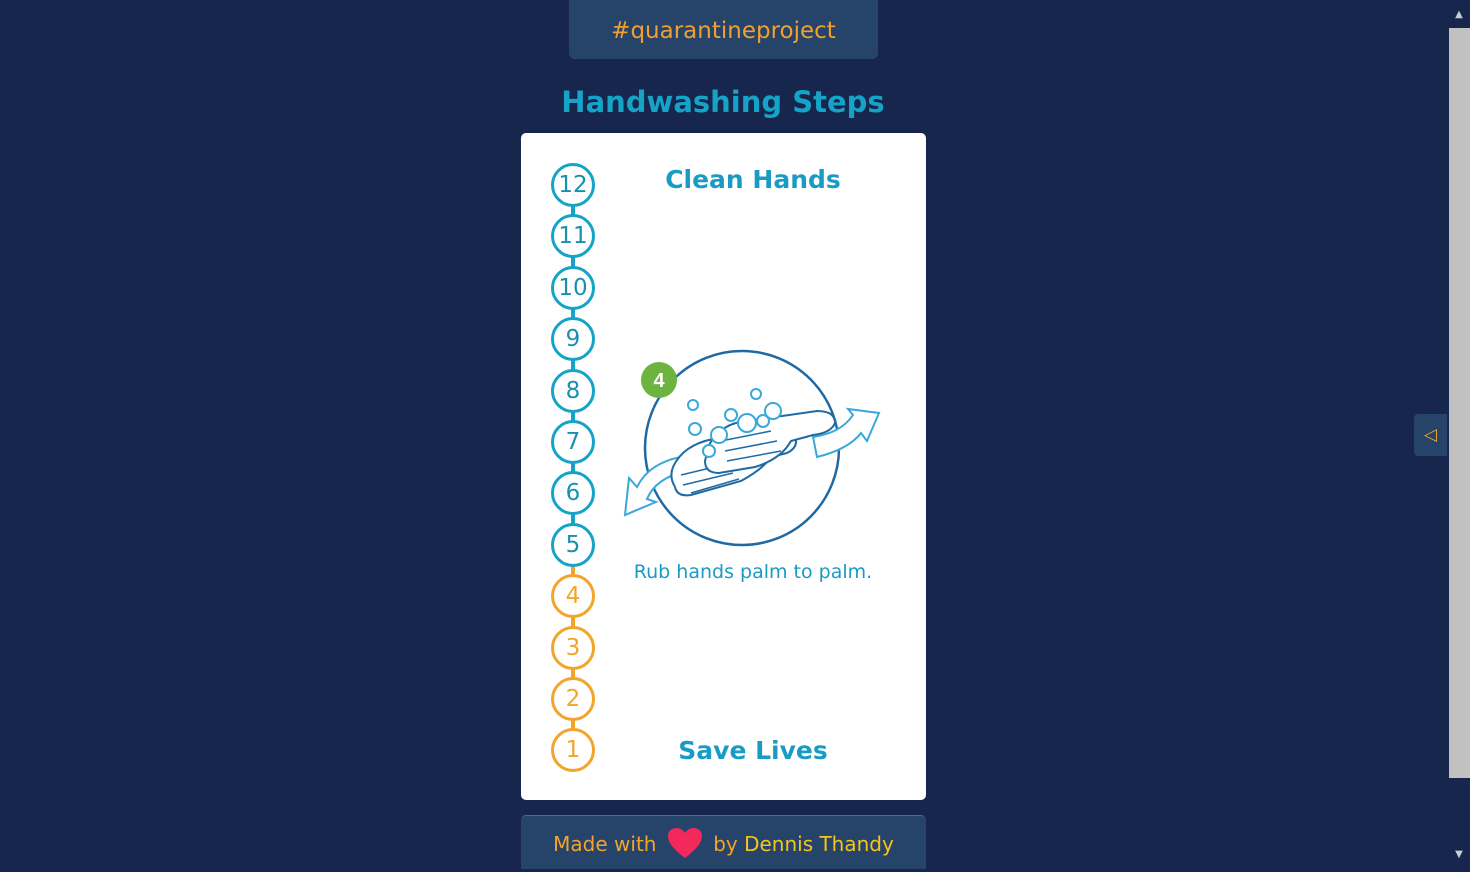 The width and height of the screenshot is (1470, 872). What do you see at coordinates (573, 493) in the screenshot?
I see `step-circle: 6` at bounding box center [573, 493].